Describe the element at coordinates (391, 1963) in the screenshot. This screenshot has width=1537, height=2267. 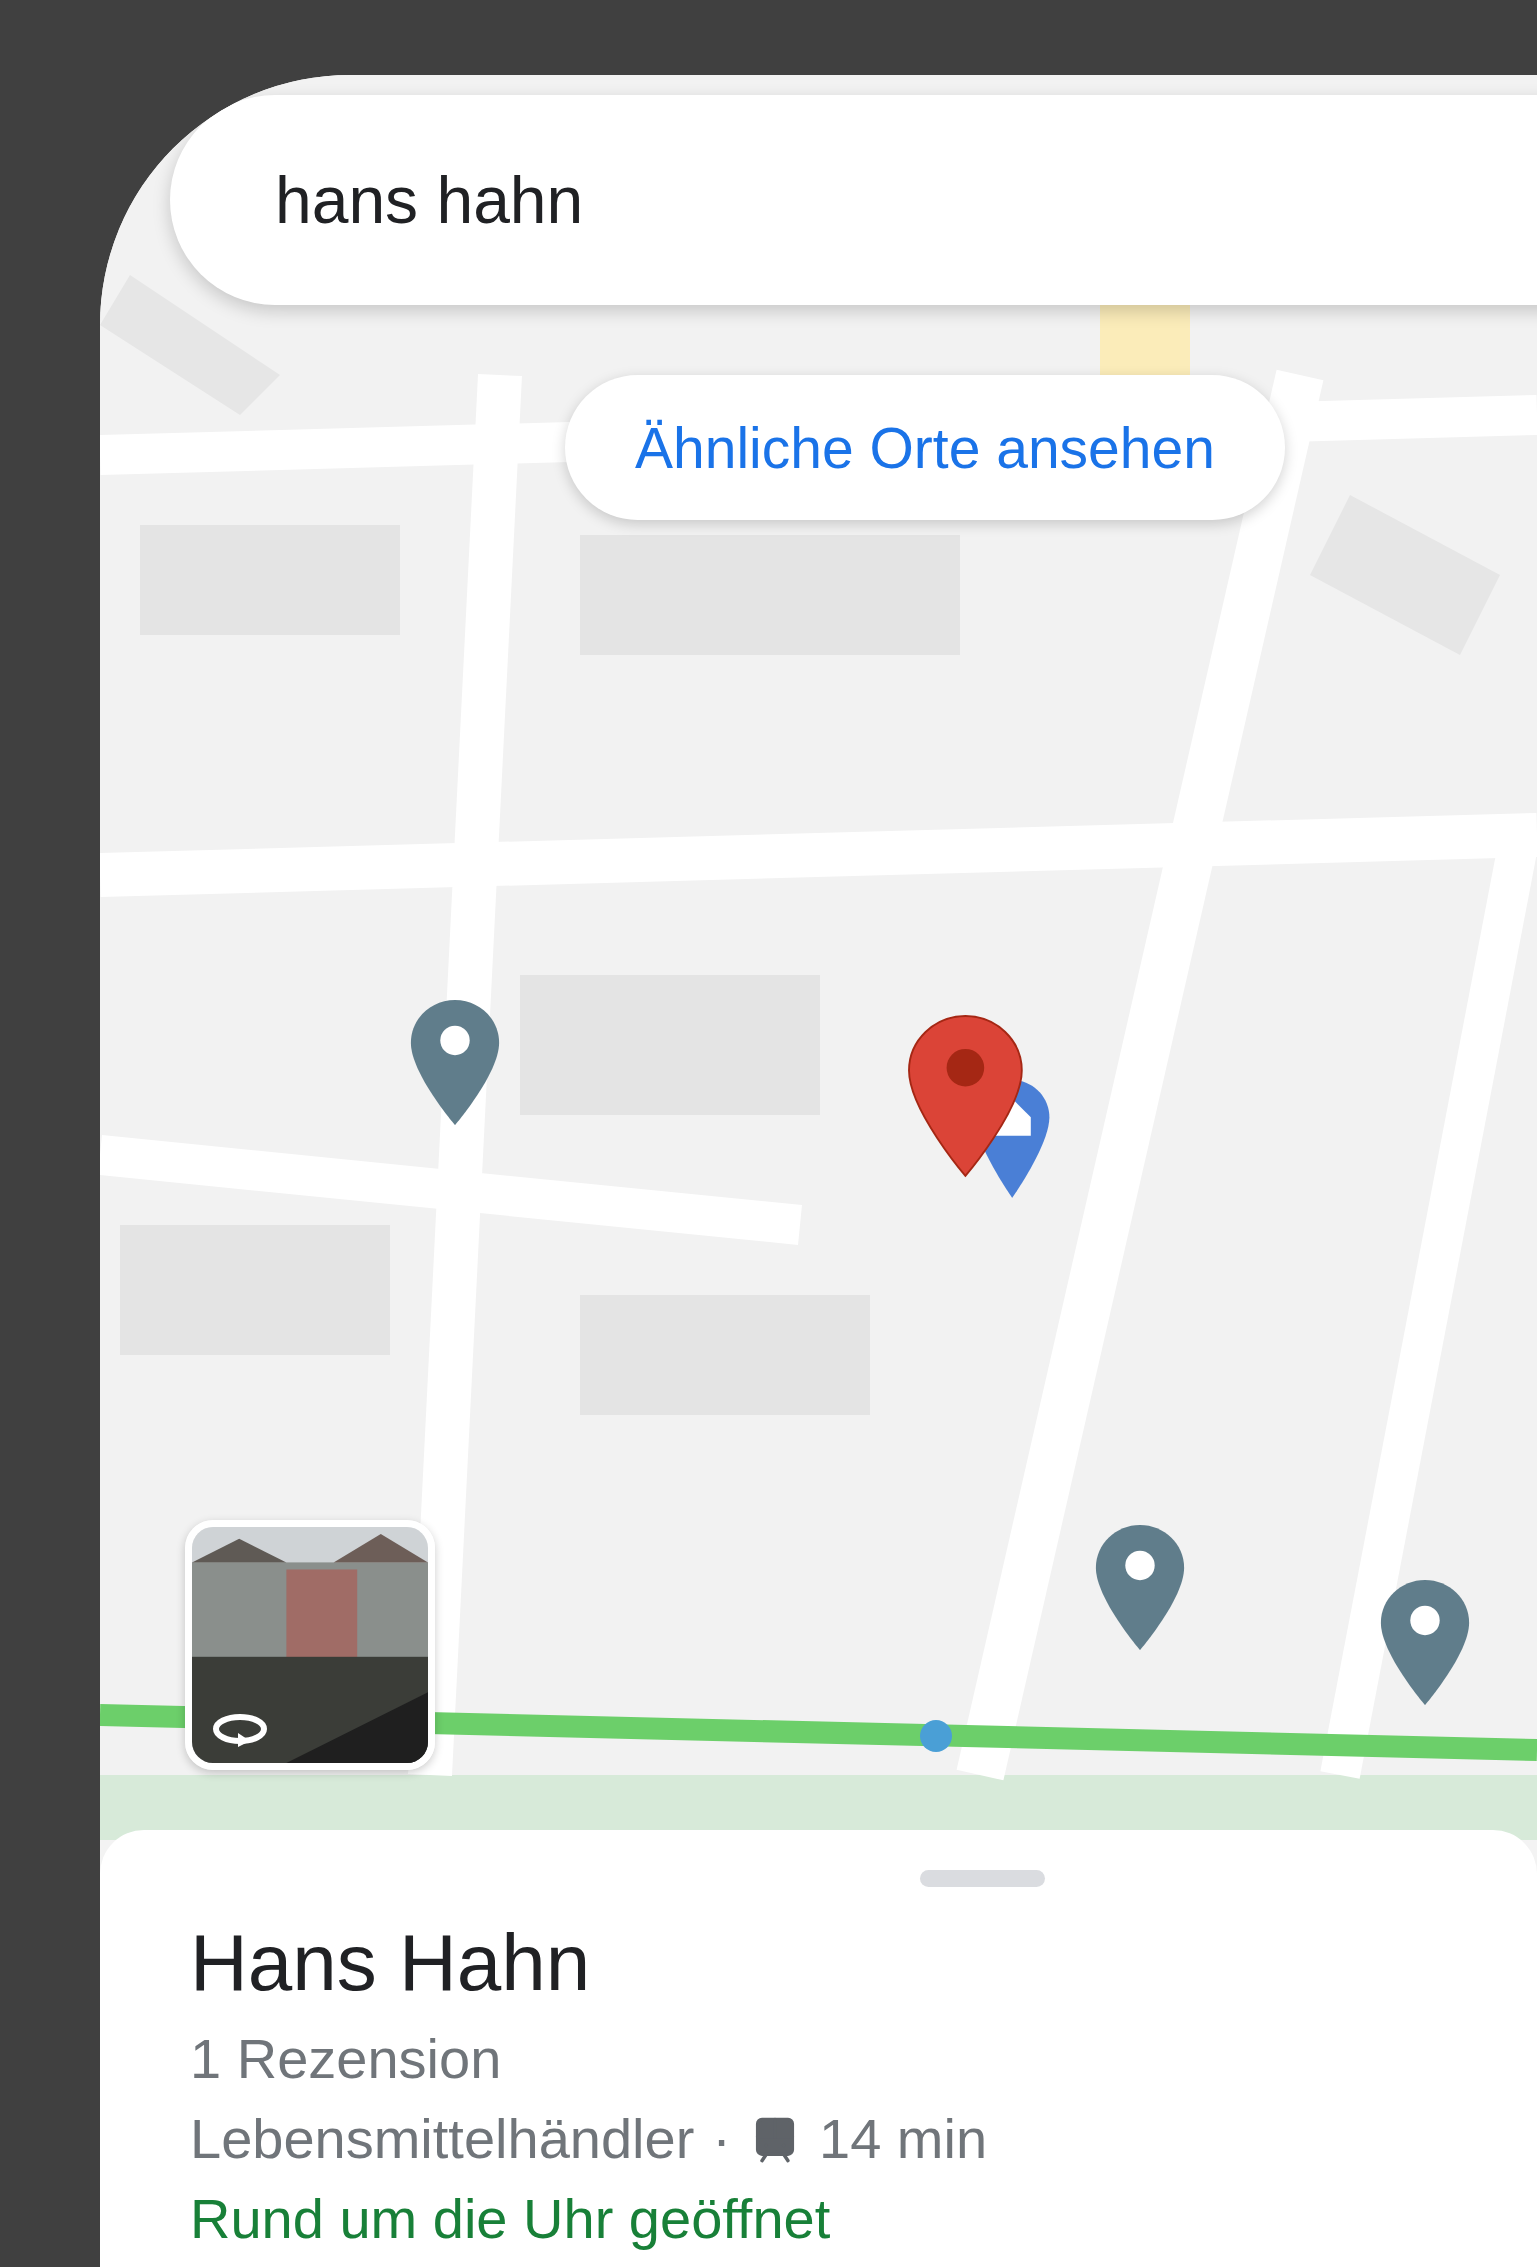
I see `place-name: Hans Hahn` at that location.